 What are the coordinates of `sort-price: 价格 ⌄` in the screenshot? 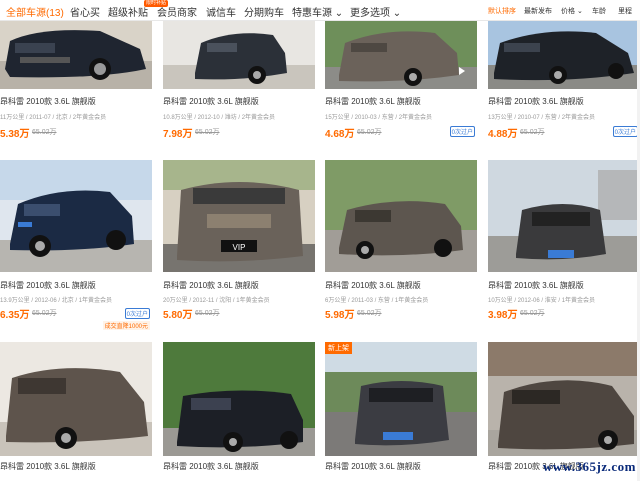 It's located at (572, 11).